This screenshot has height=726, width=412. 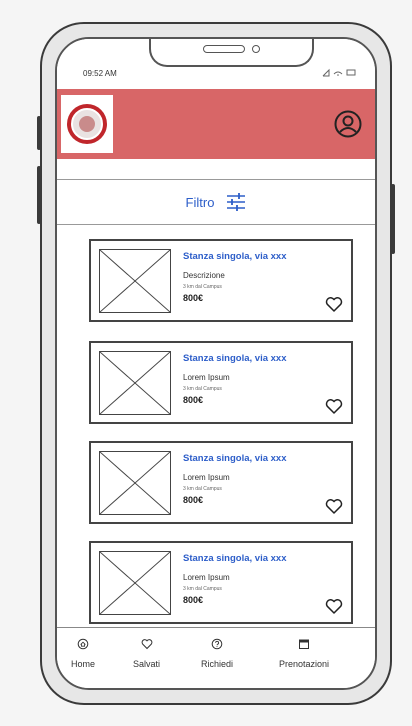 I want to click on status-icons, so click(x=339, y=73).